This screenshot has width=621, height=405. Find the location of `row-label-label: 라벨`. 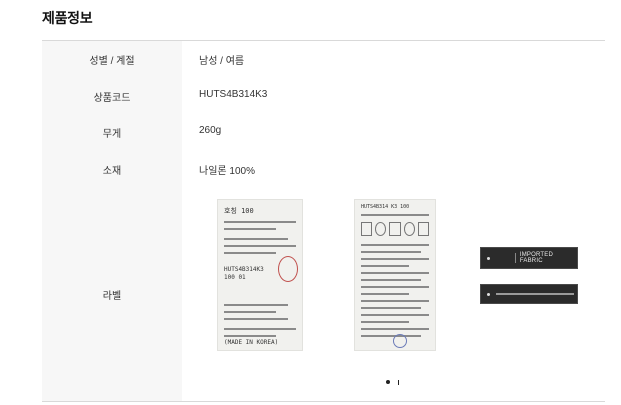

row-label-label: 라벨 is located at coordinates (112, 296).